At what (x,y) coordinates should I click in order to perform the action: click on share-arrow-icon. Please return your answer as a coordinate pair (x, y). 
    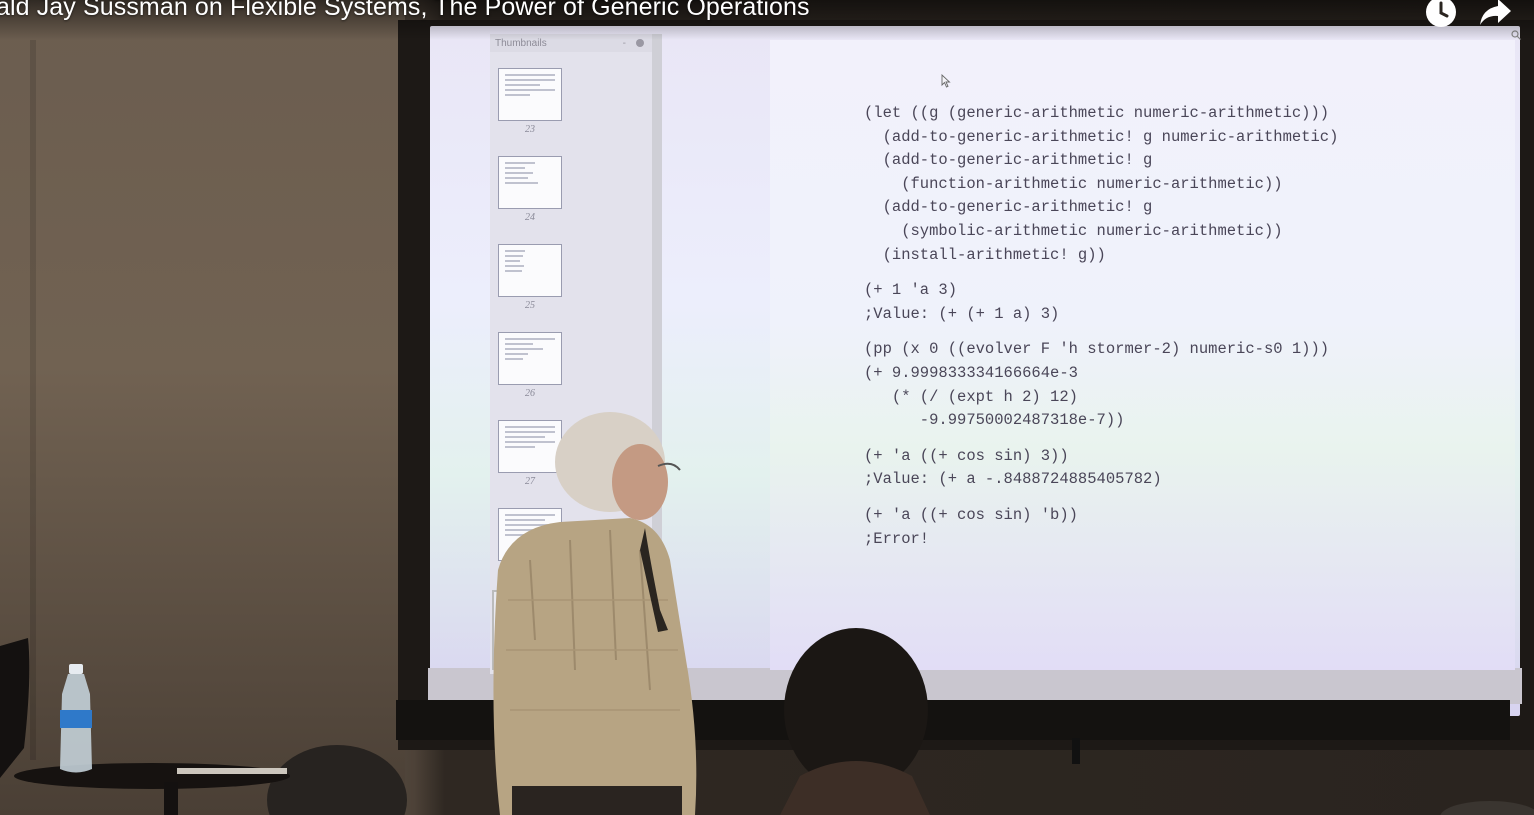
    Looking at the image, I should click on (1495, 13).